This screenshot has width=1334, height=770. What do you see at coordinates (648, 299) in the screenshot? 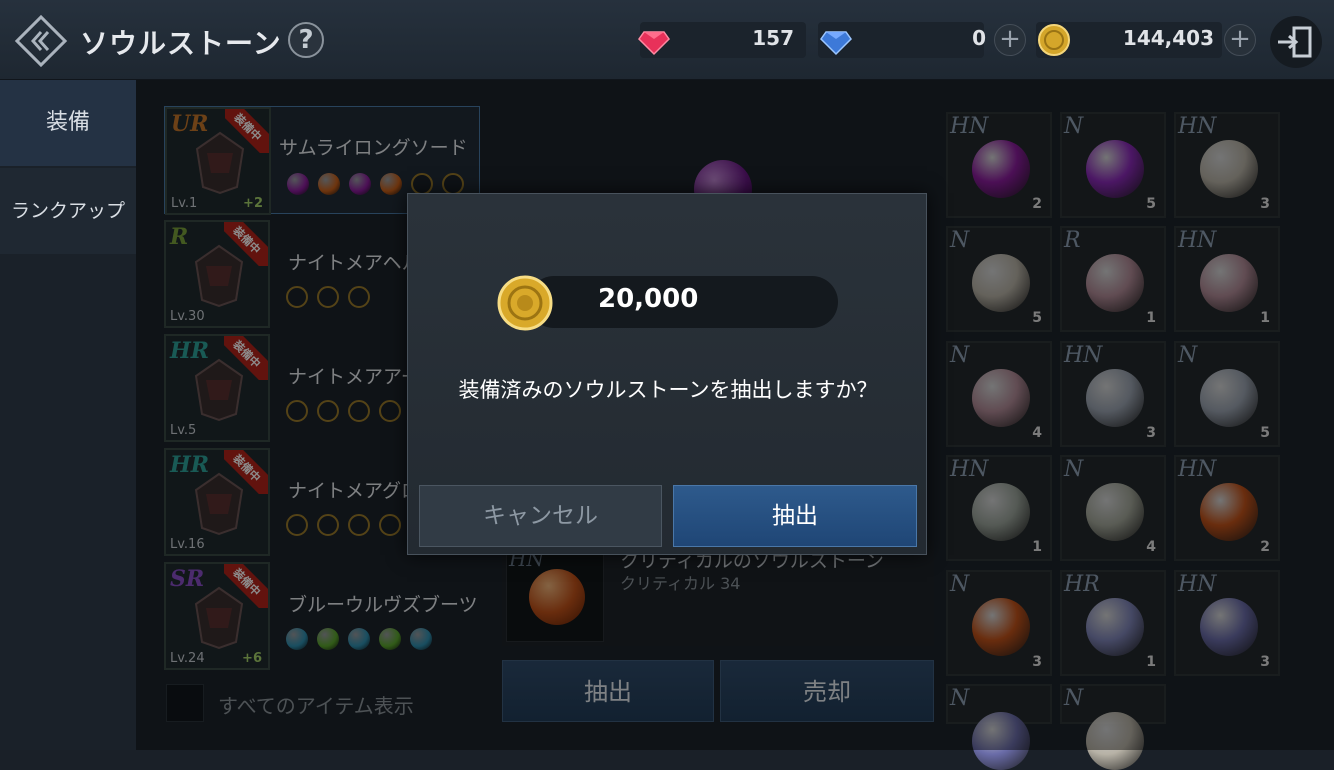
I see `extract-cost: 20,000` at bounding box center [648, 299].